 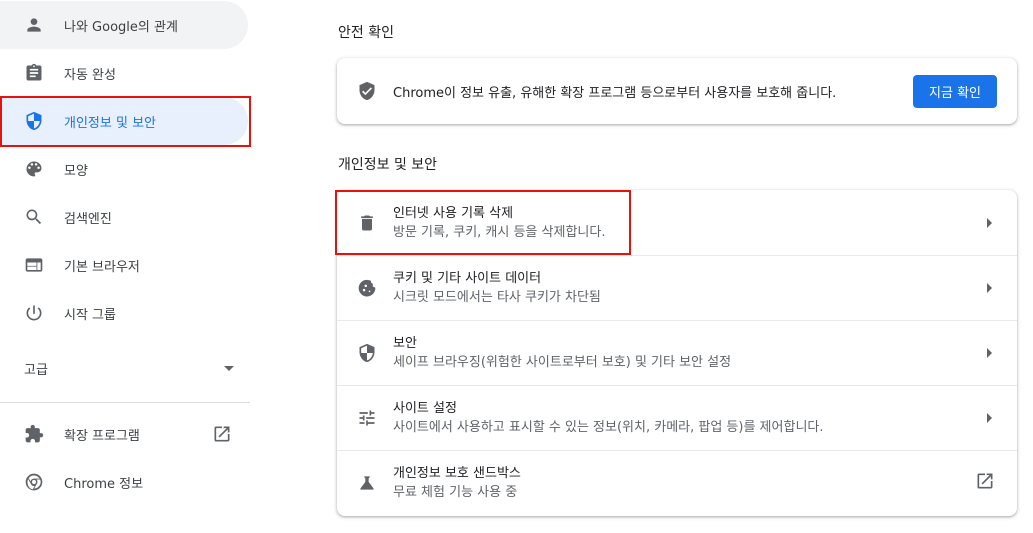 I want to click on row-title: 쿠키 및 기타 사이트 데이터, so click(x=467, y=278).